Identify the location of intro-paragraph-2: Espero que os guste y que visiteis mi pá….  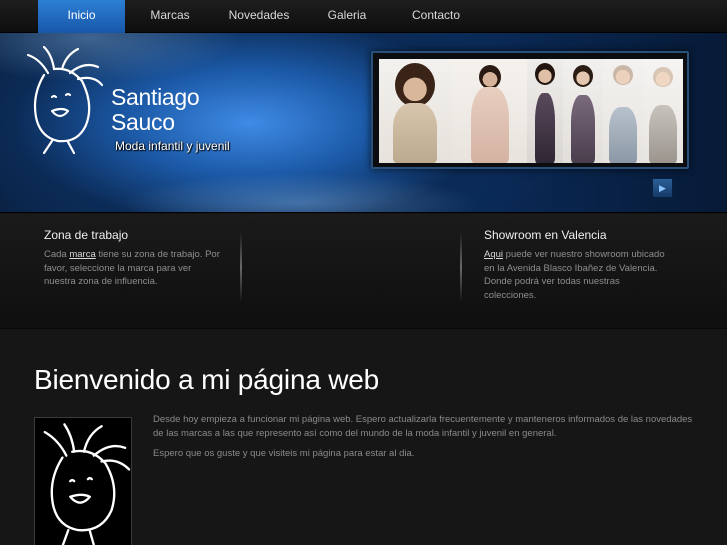
(284, 453).